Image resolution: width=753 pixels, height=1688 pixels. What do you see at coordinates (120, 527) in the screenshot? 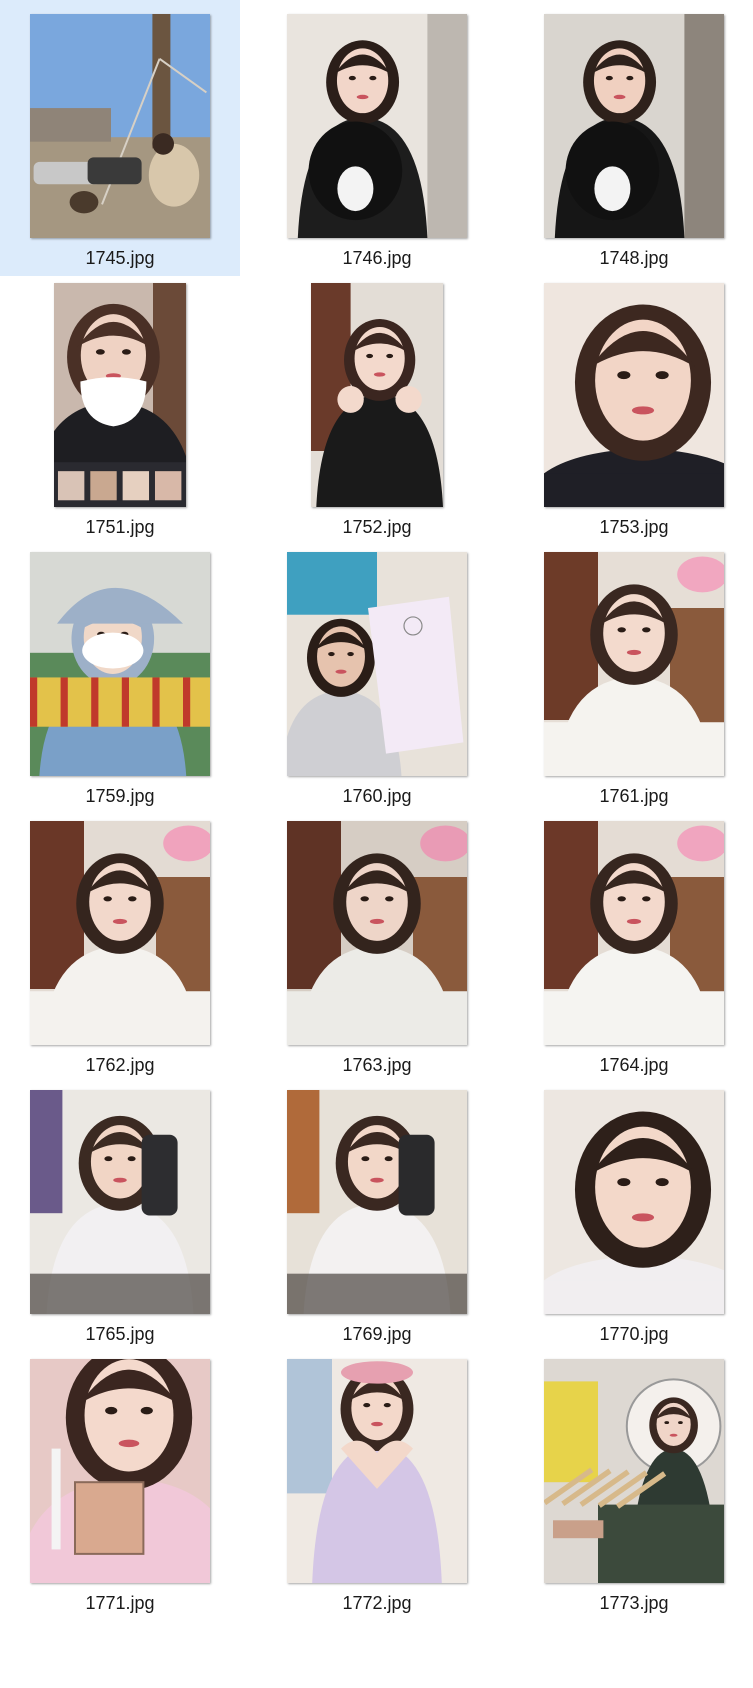
I see `file-name-label: 1751.jpg` at bounding box center [120, 527].